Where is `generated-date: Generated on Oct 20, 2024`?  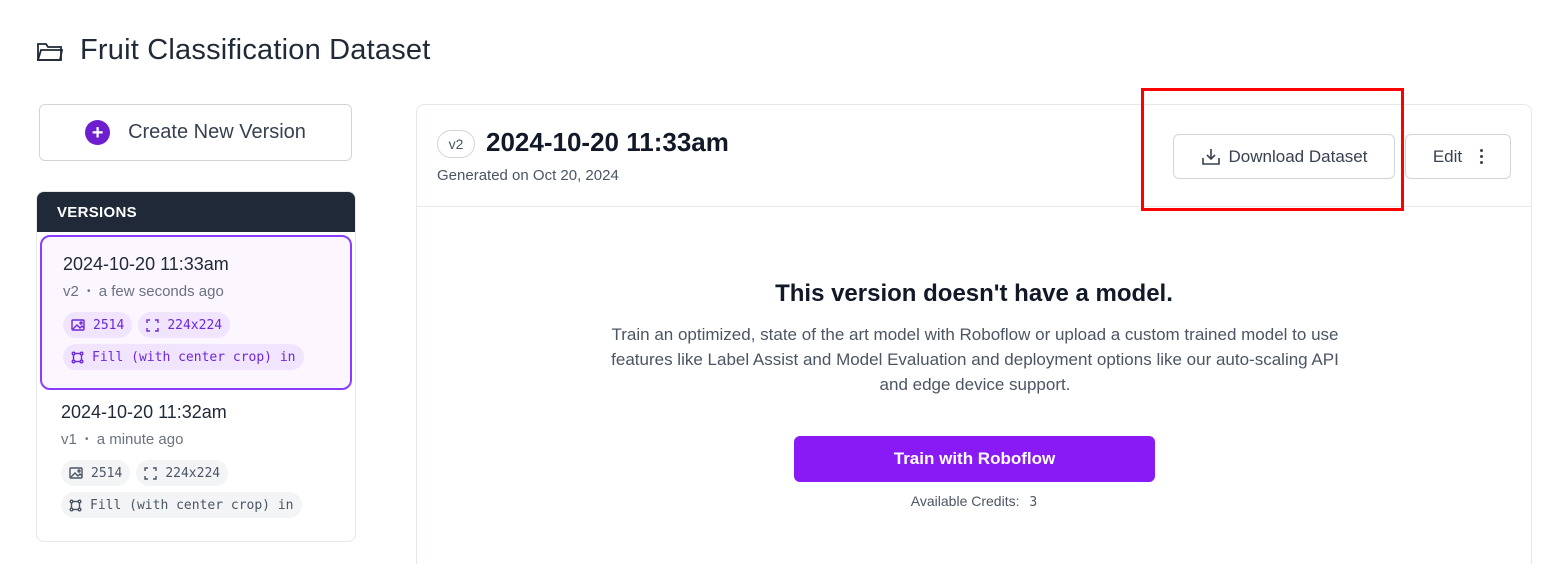
generated-date: Generated on Oct 20, 2024 is located at coordinates (528, 175).